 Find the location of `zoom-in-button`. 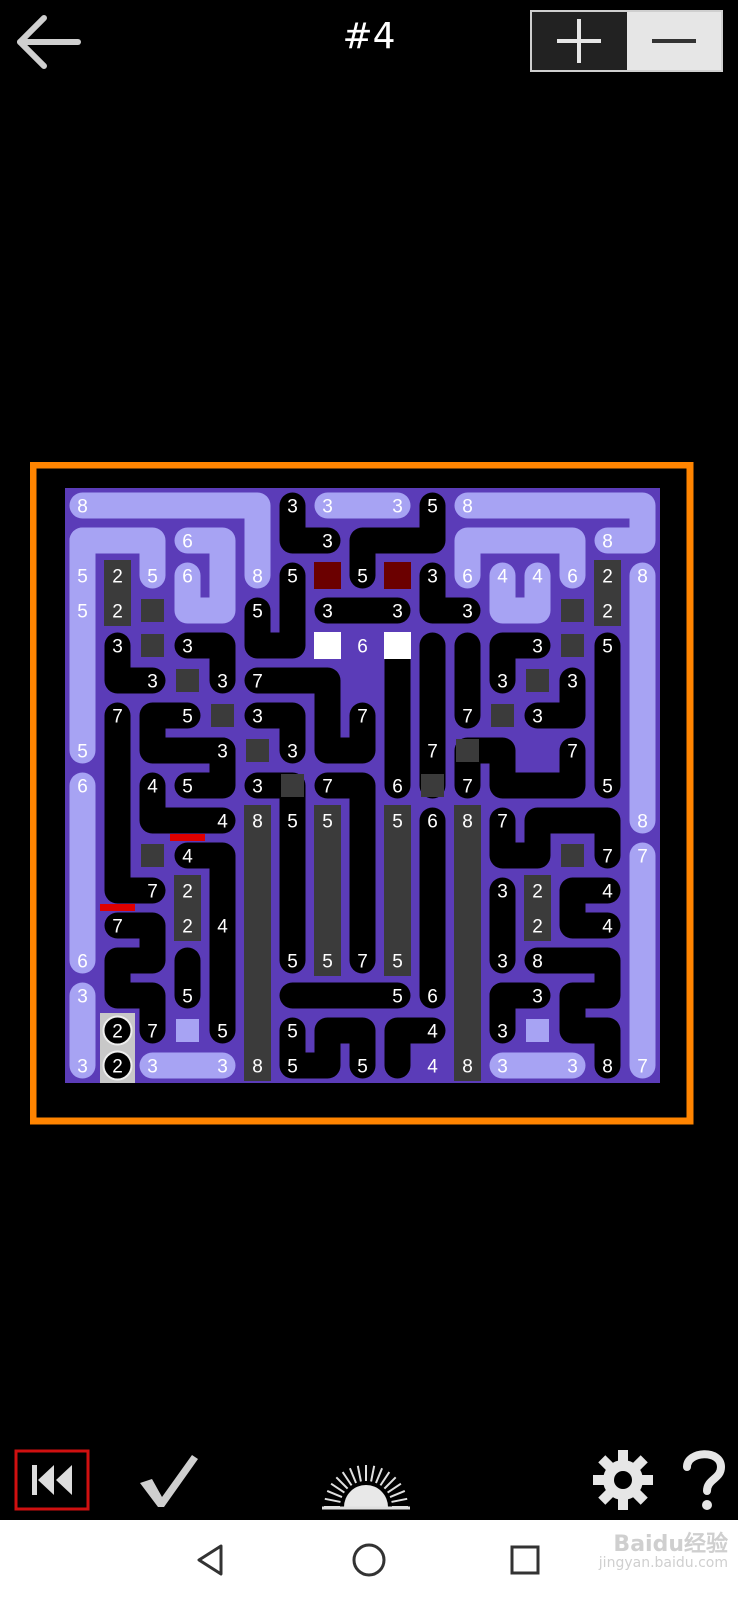

zoom-in-button is located at coordinates (579, 41).